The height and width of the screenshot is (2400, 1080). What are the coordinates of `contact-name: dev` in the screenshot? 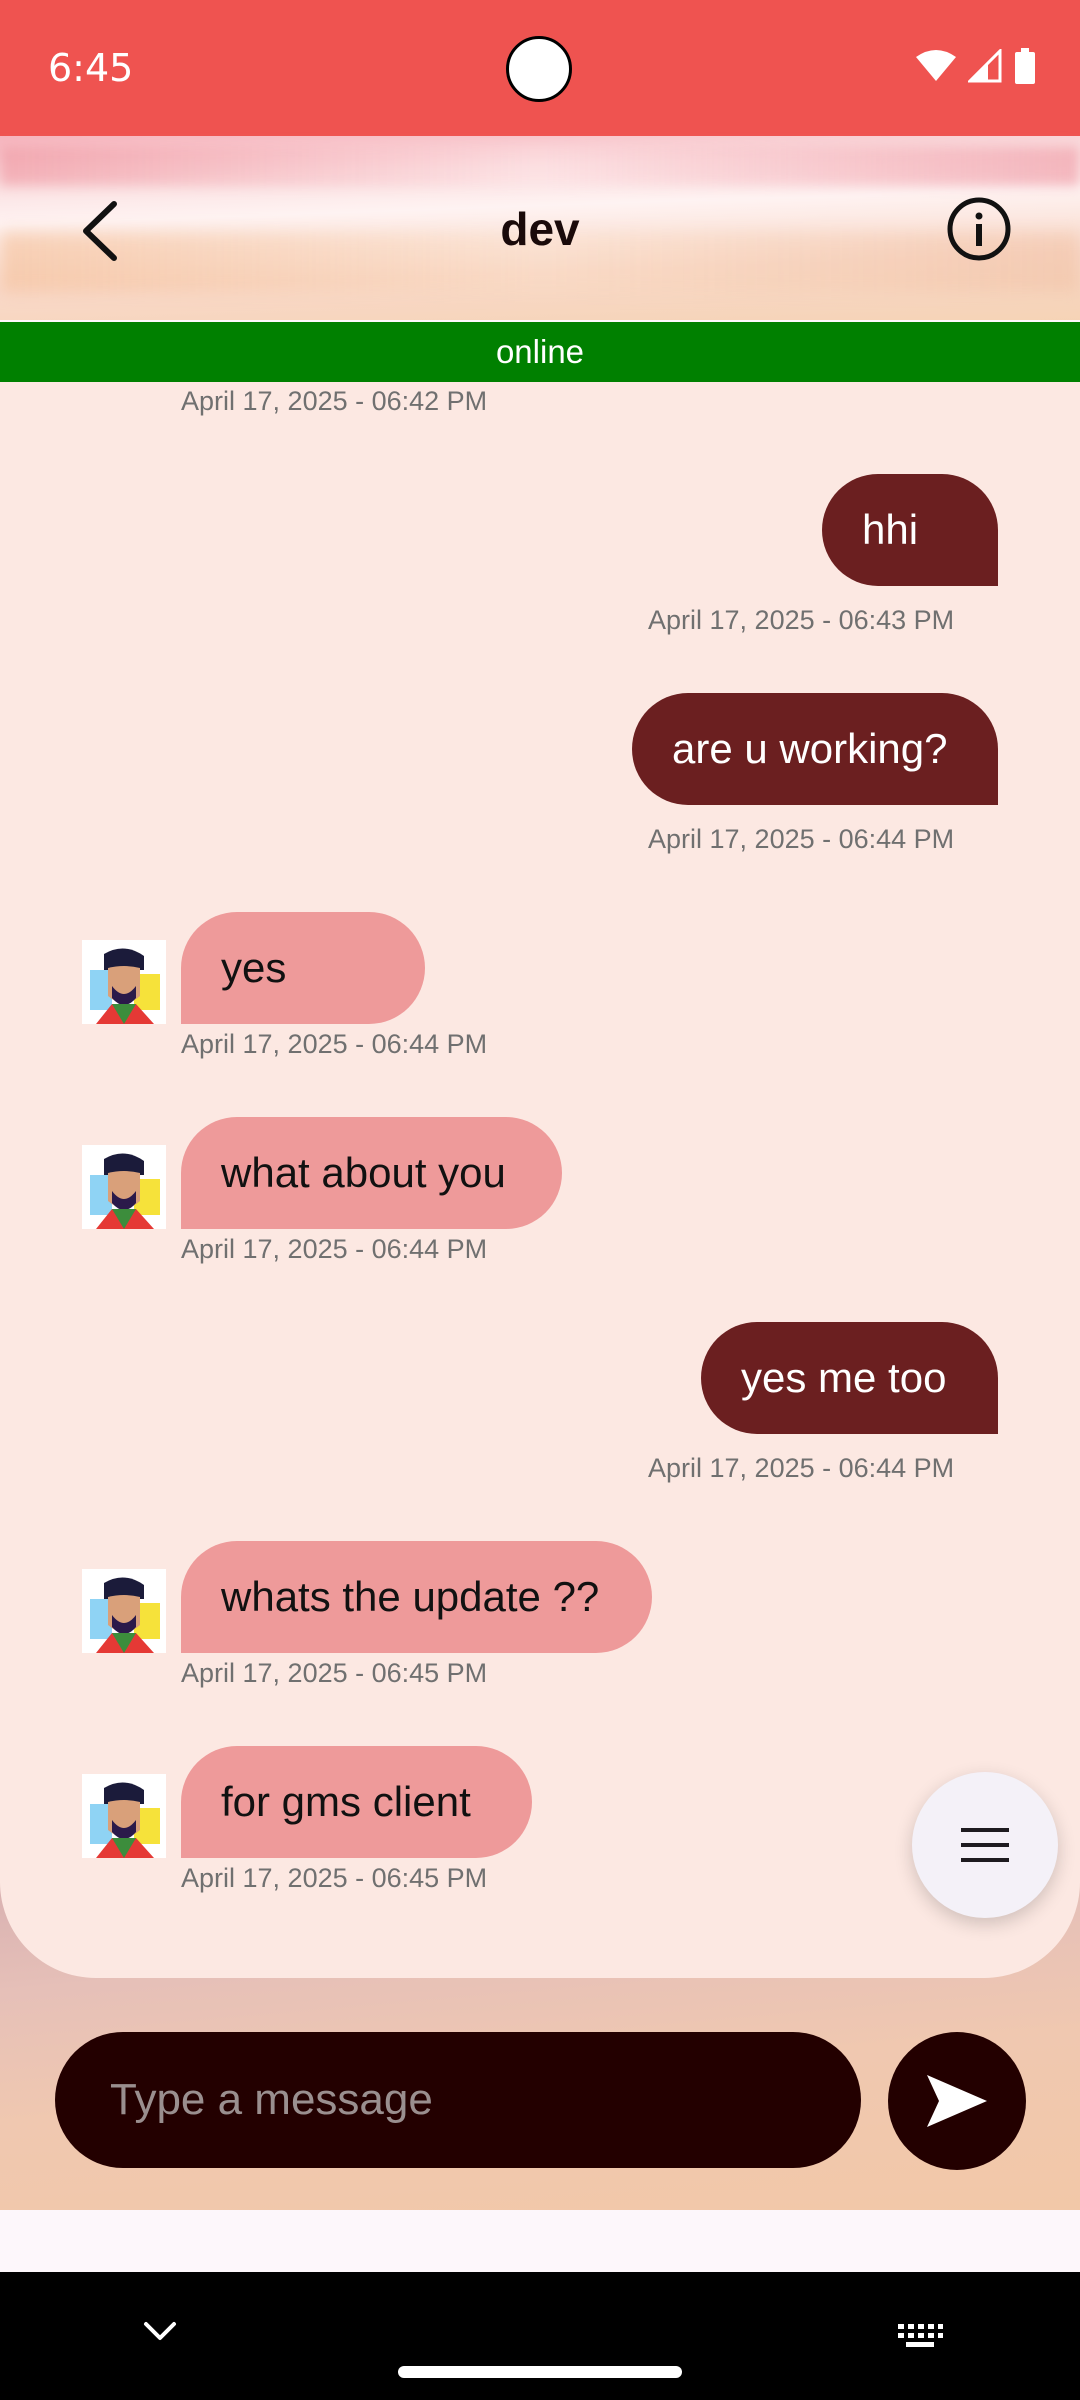 It's located at (540, 229).